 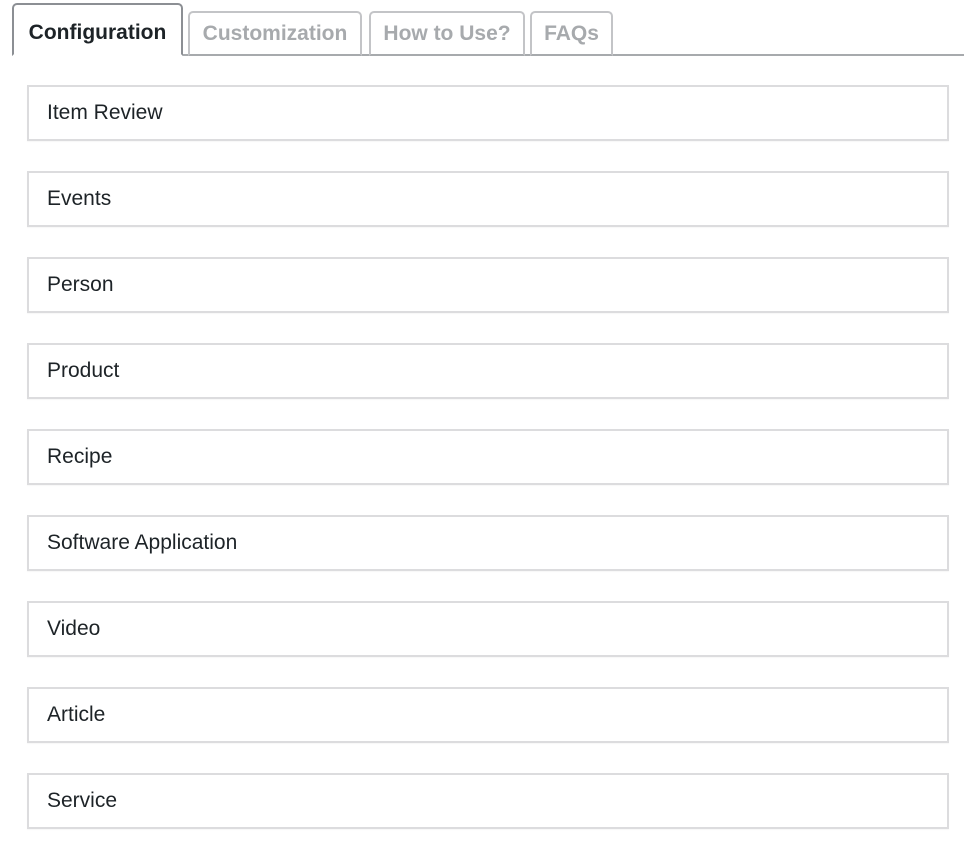 I want to click on tab-label: Configuration, so click(x=97, y=32).